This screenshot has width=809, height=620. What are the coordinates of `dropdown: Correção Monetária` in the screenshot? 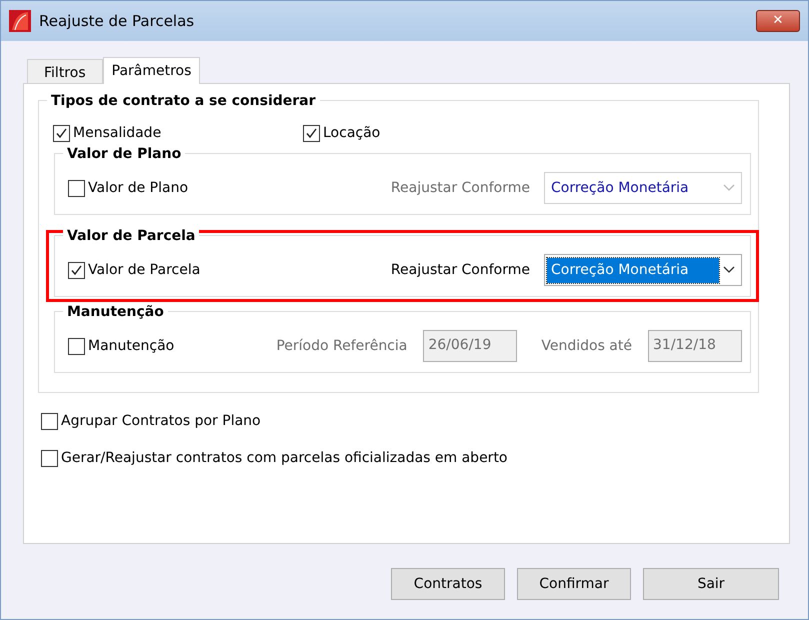 It's located at (643, 270).